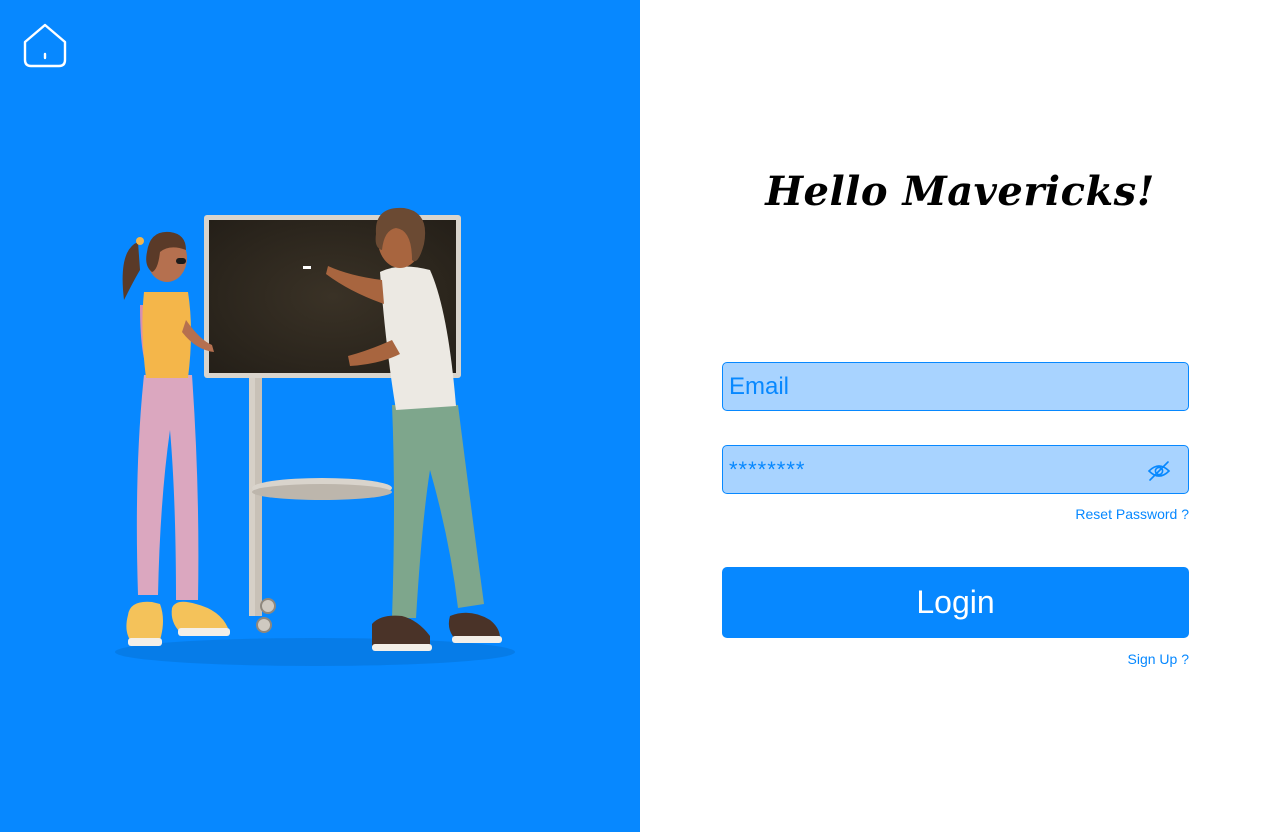 This screenshot has height=832, width=1280. I want to click on login-button: Login, so click(955, 602).